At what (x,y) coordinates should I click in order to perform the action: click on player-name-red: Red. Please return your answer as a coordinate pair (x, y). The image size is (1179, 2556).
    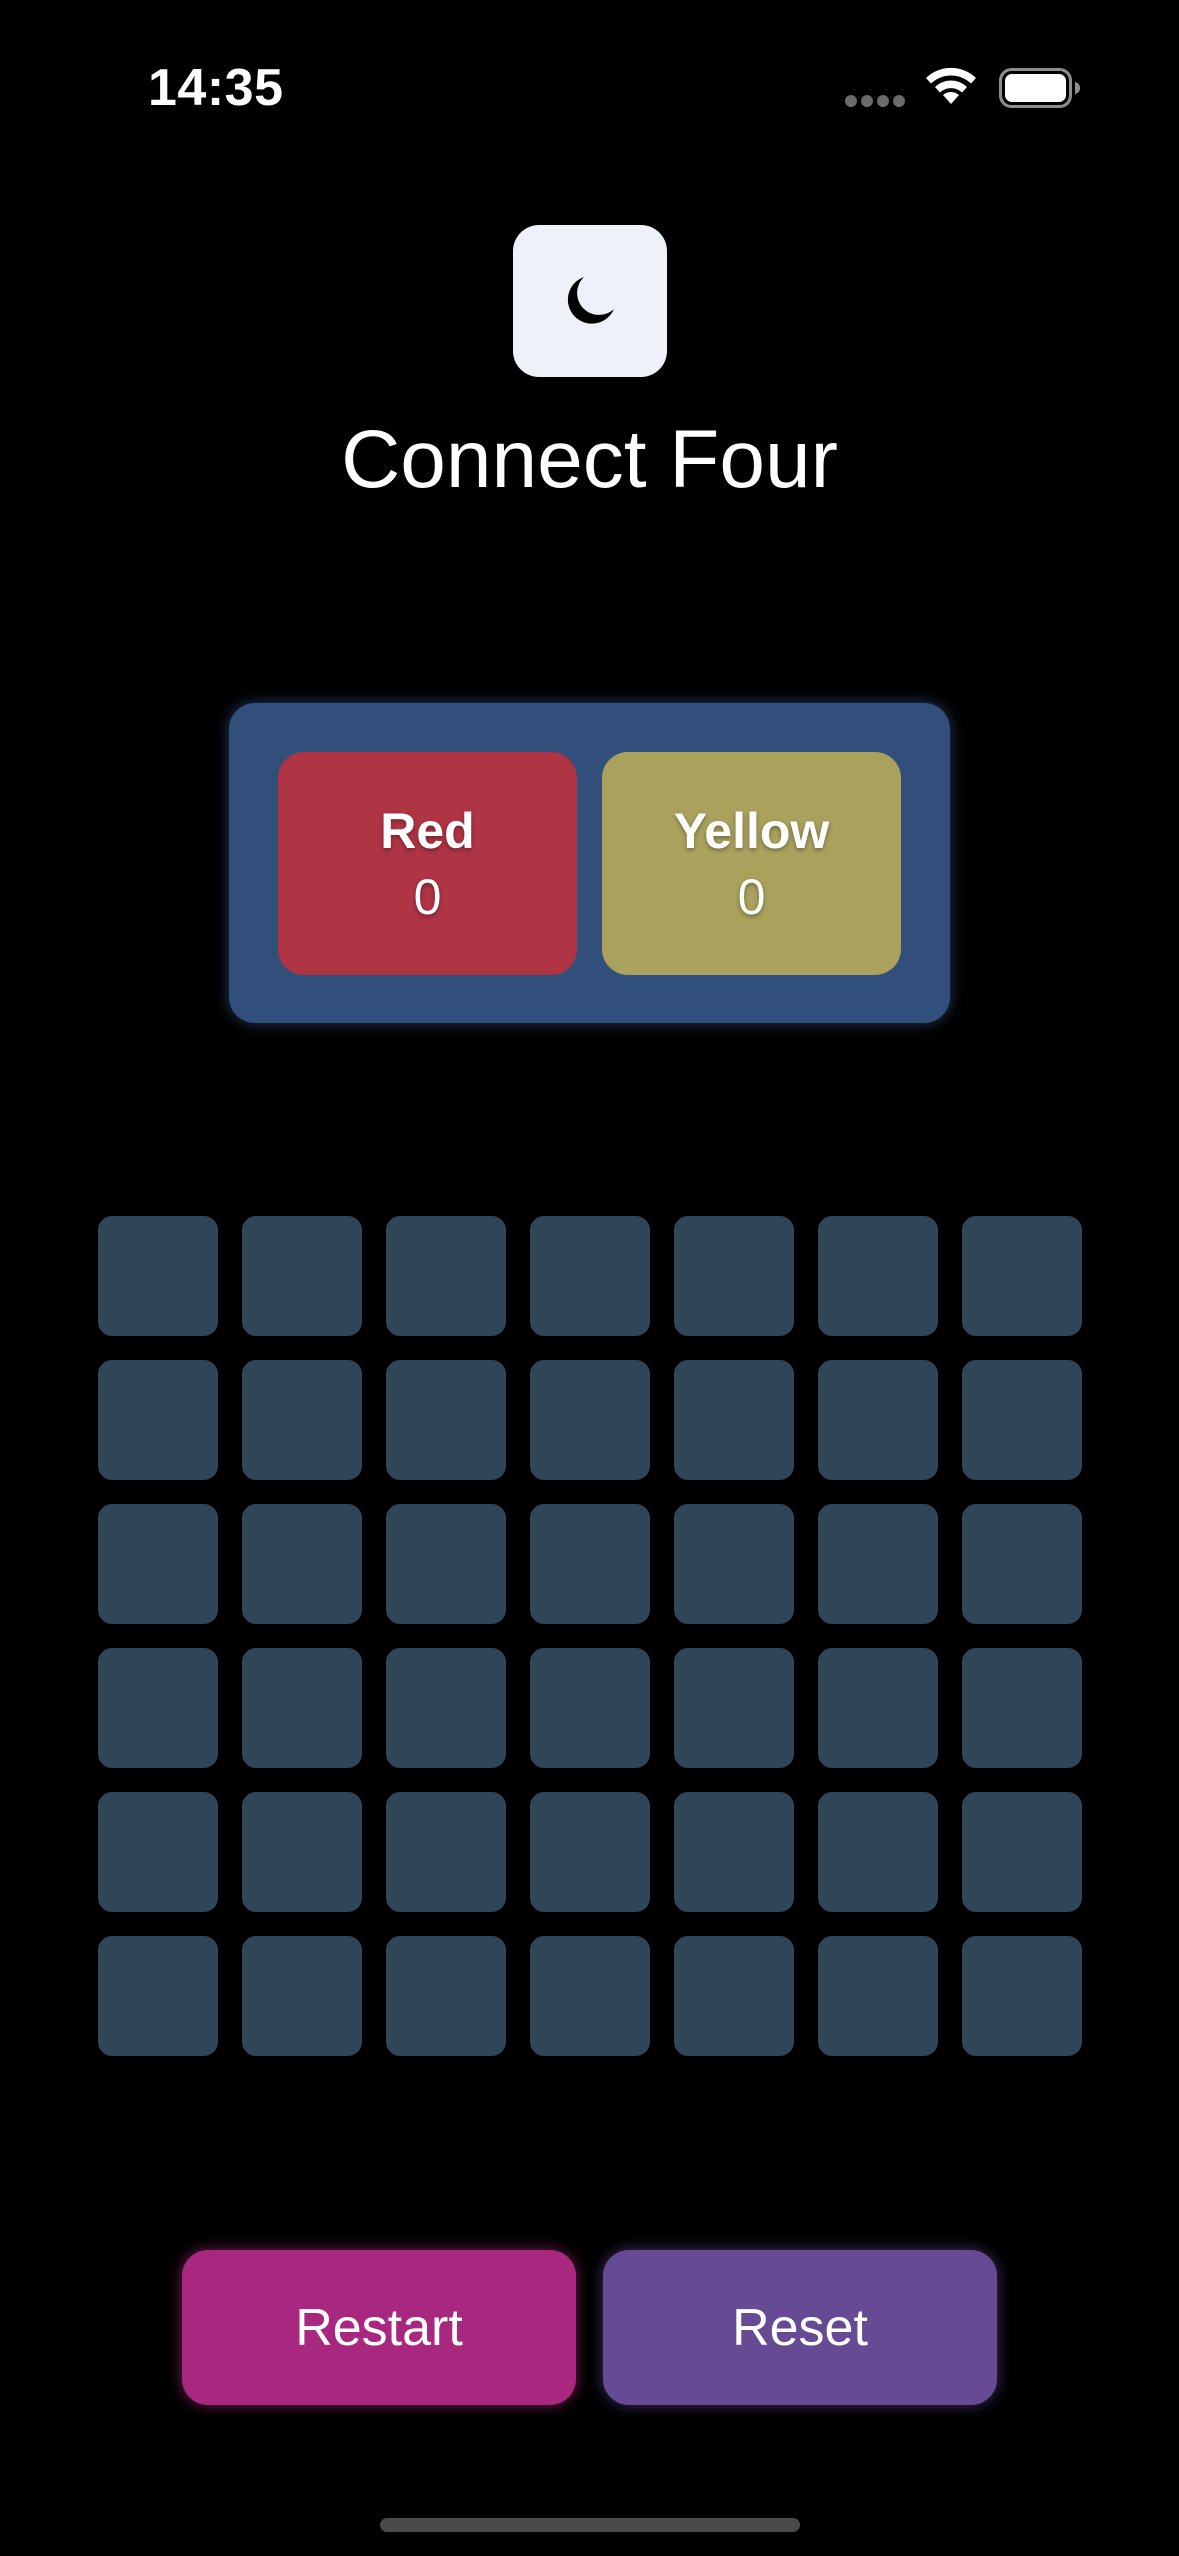
    Looking at the image, I should click on (427, 830).